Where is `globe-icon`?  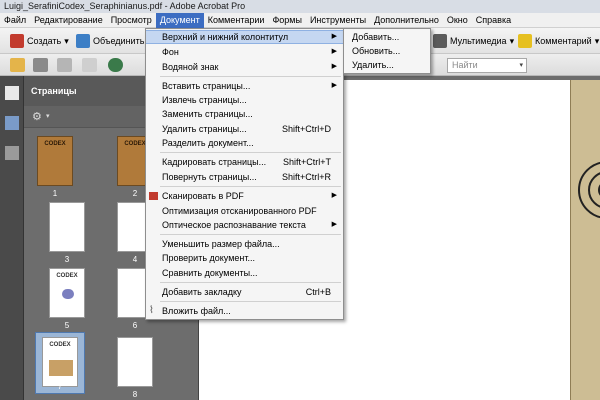 globe-icon is located at coordinates (115, 65).